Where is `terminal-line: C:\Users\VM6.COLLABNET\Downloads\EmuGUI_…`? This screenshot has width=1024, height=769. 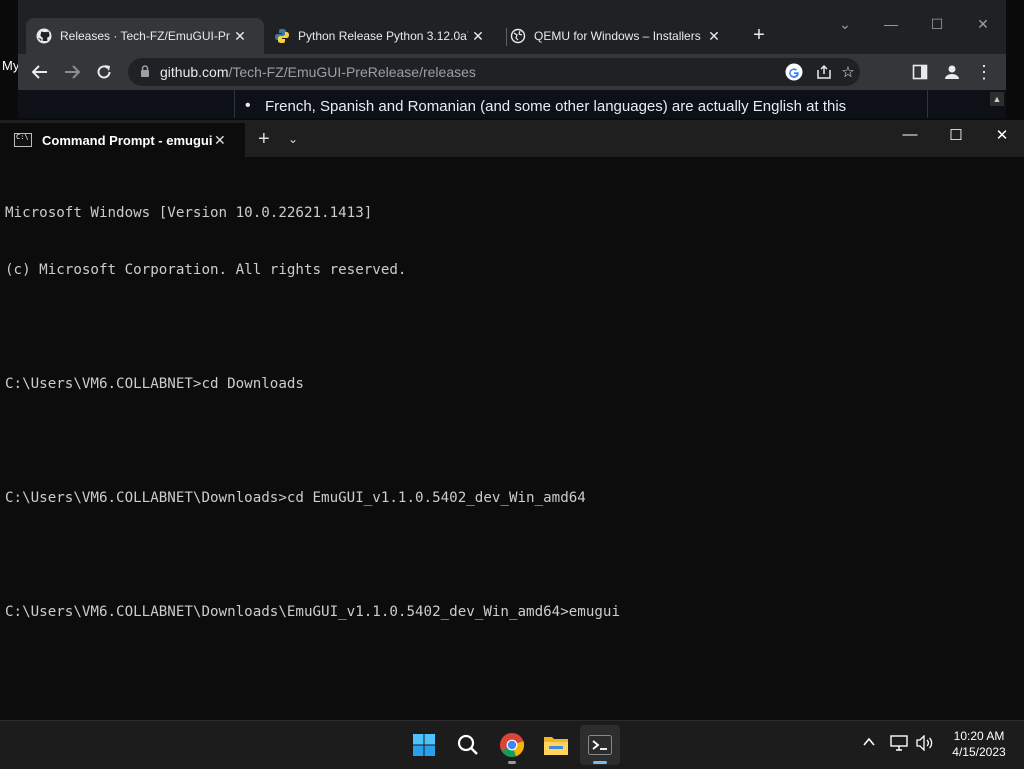 terminal-line: C:\Users\VM6.COLLABNET\Downloads\EmuGUI_… is located at coordinates (312, 612).